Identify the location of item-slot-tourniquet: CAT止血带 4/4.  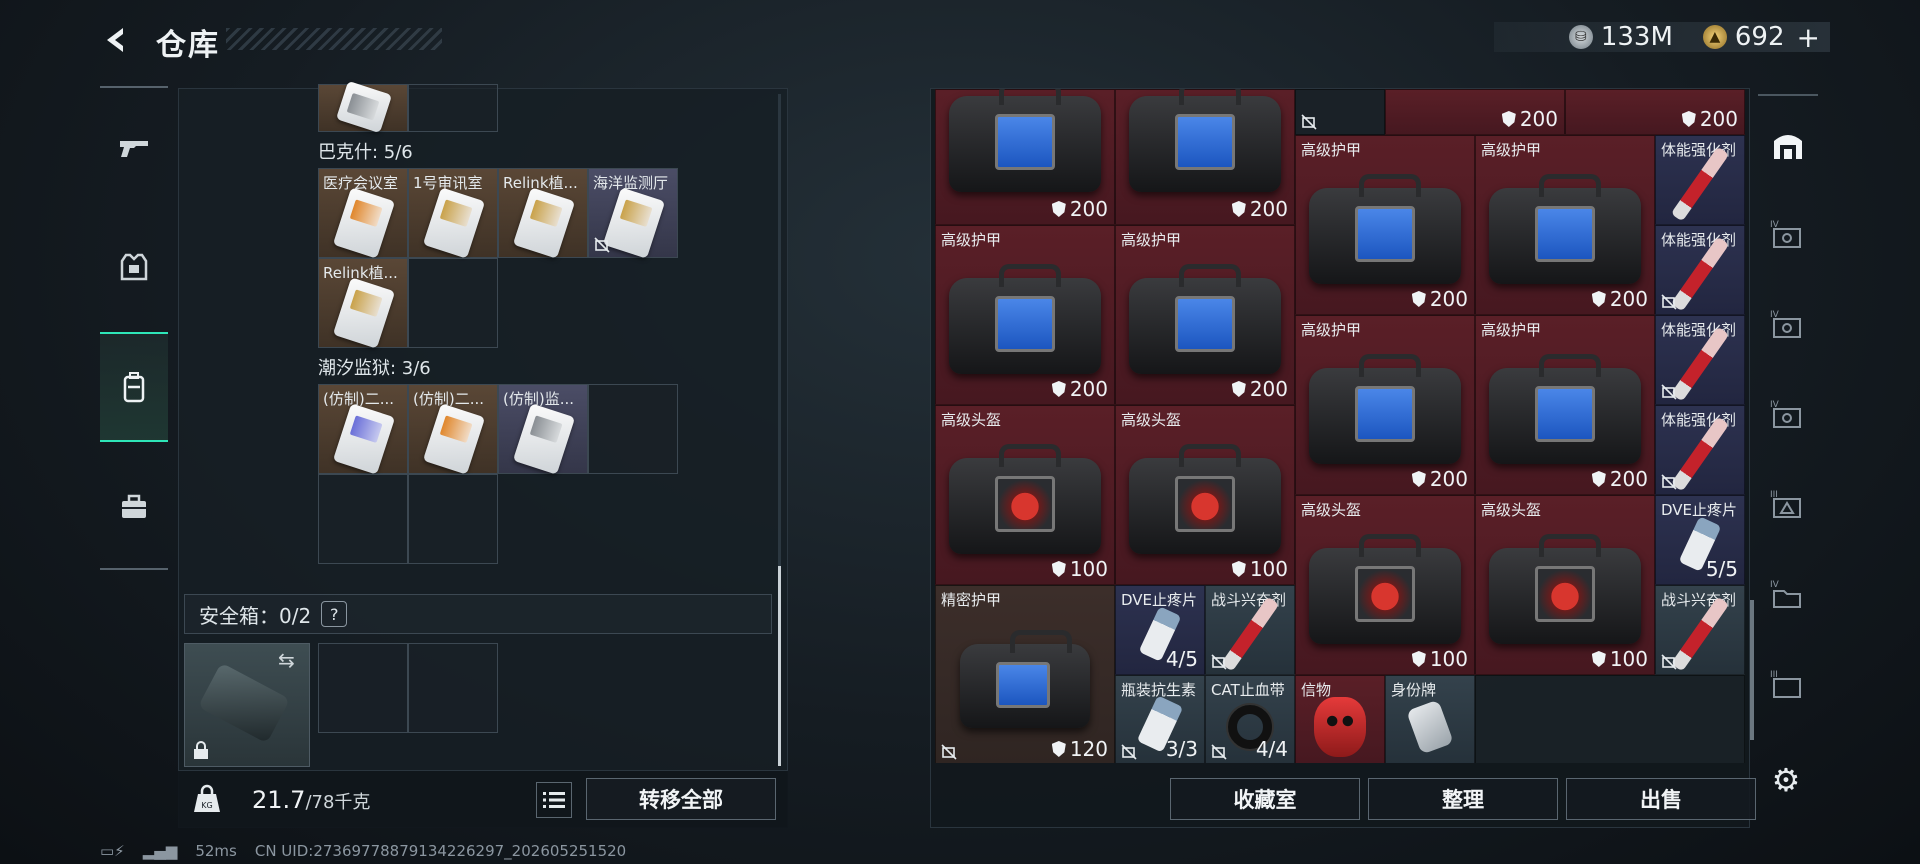
(1250, 719).